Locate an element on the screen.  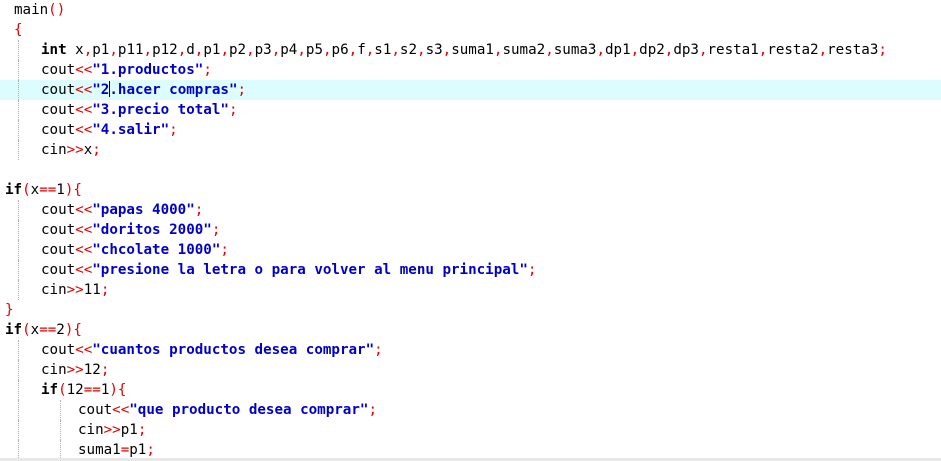
code-line is located at coordinates (470, 170).